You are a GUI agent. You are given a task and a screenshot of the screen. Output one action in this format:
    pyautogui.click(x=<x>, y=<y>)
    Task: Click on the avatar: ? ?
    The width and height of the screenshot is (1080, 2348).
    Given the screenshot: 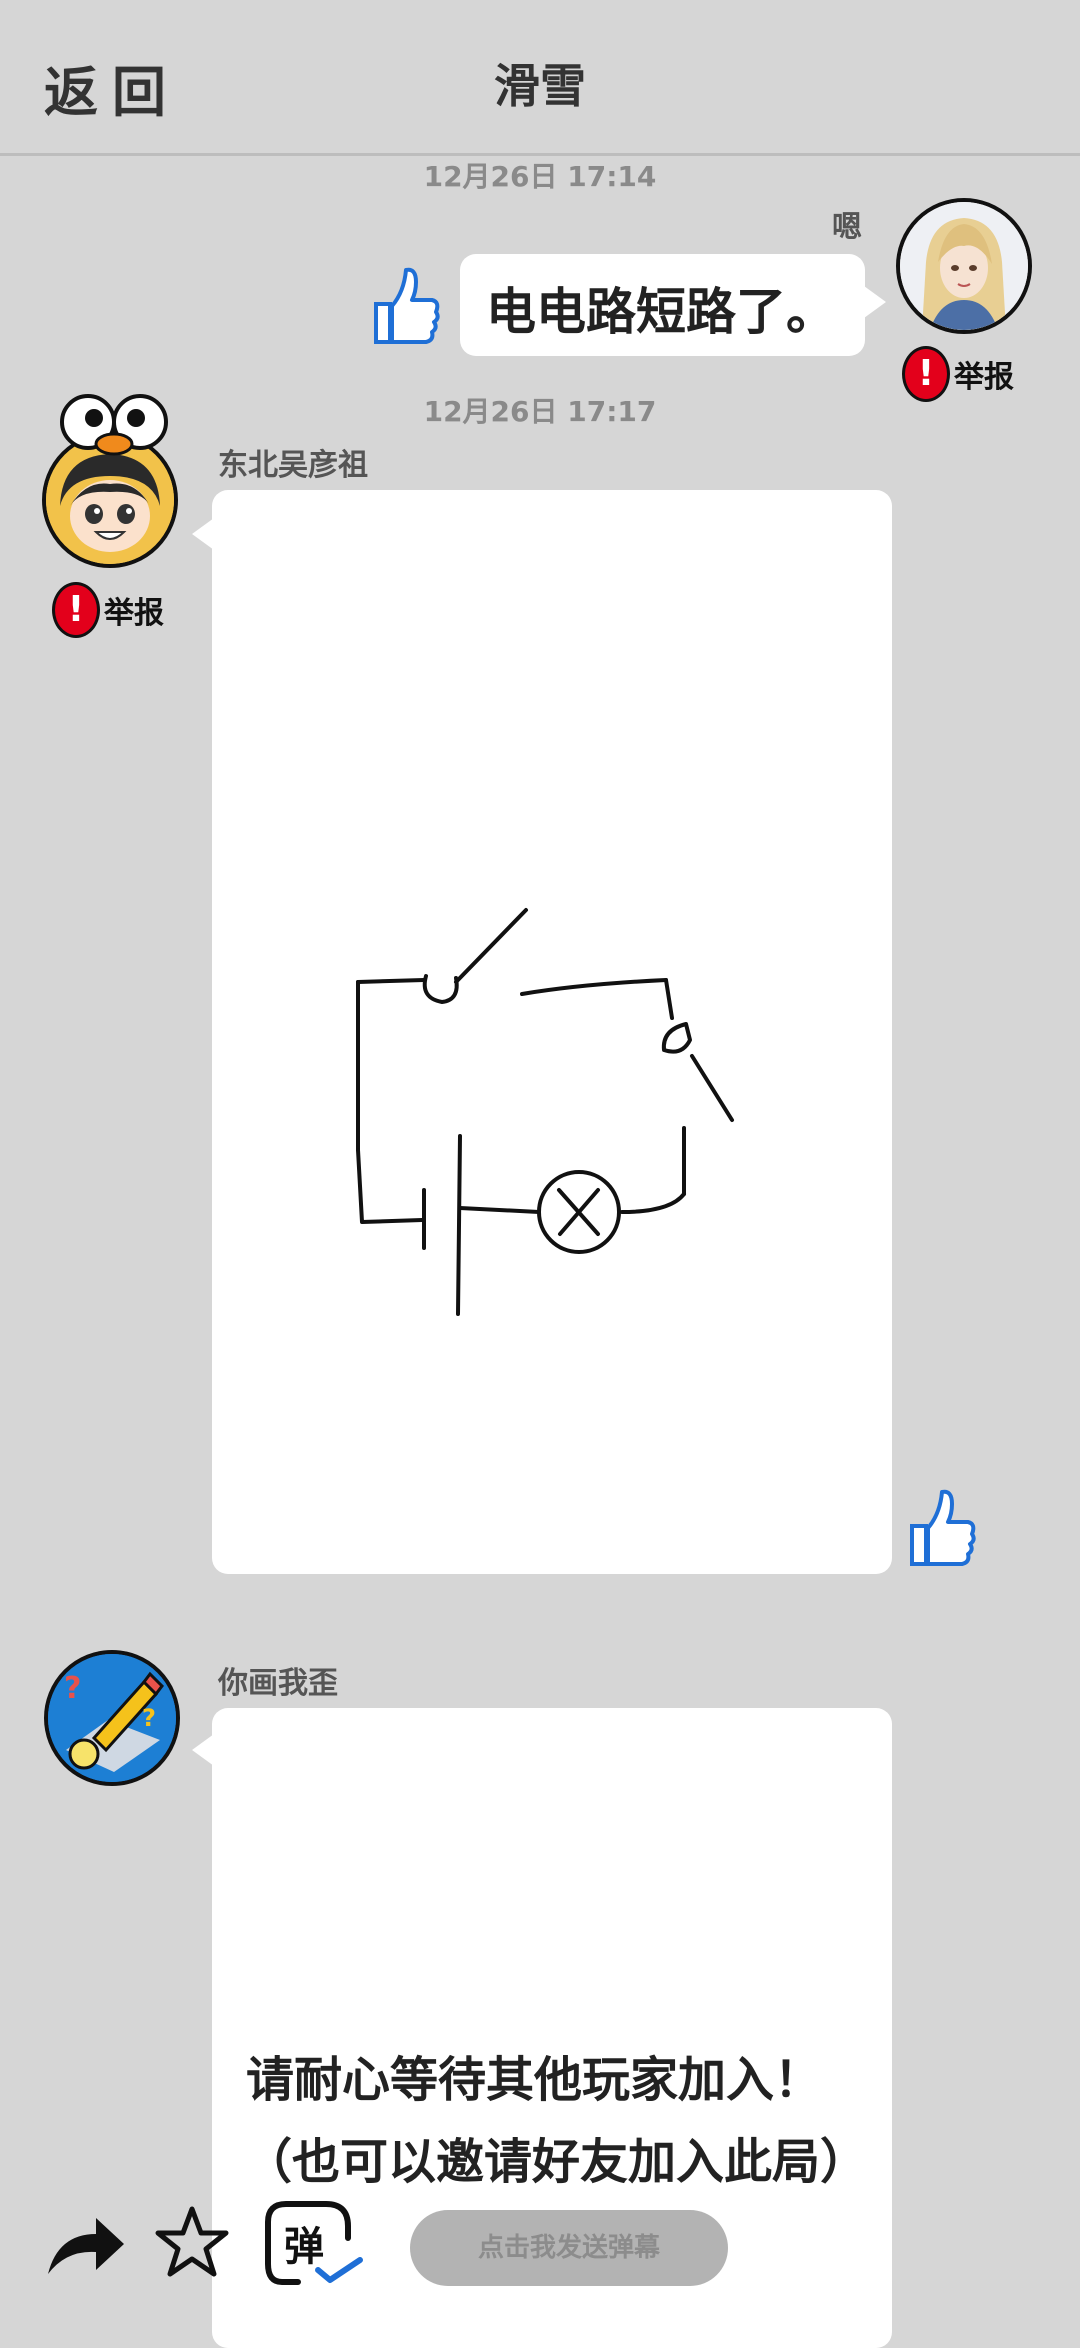 What is the action you would take?
    pyautogui.click(x=112, y=1718)
    